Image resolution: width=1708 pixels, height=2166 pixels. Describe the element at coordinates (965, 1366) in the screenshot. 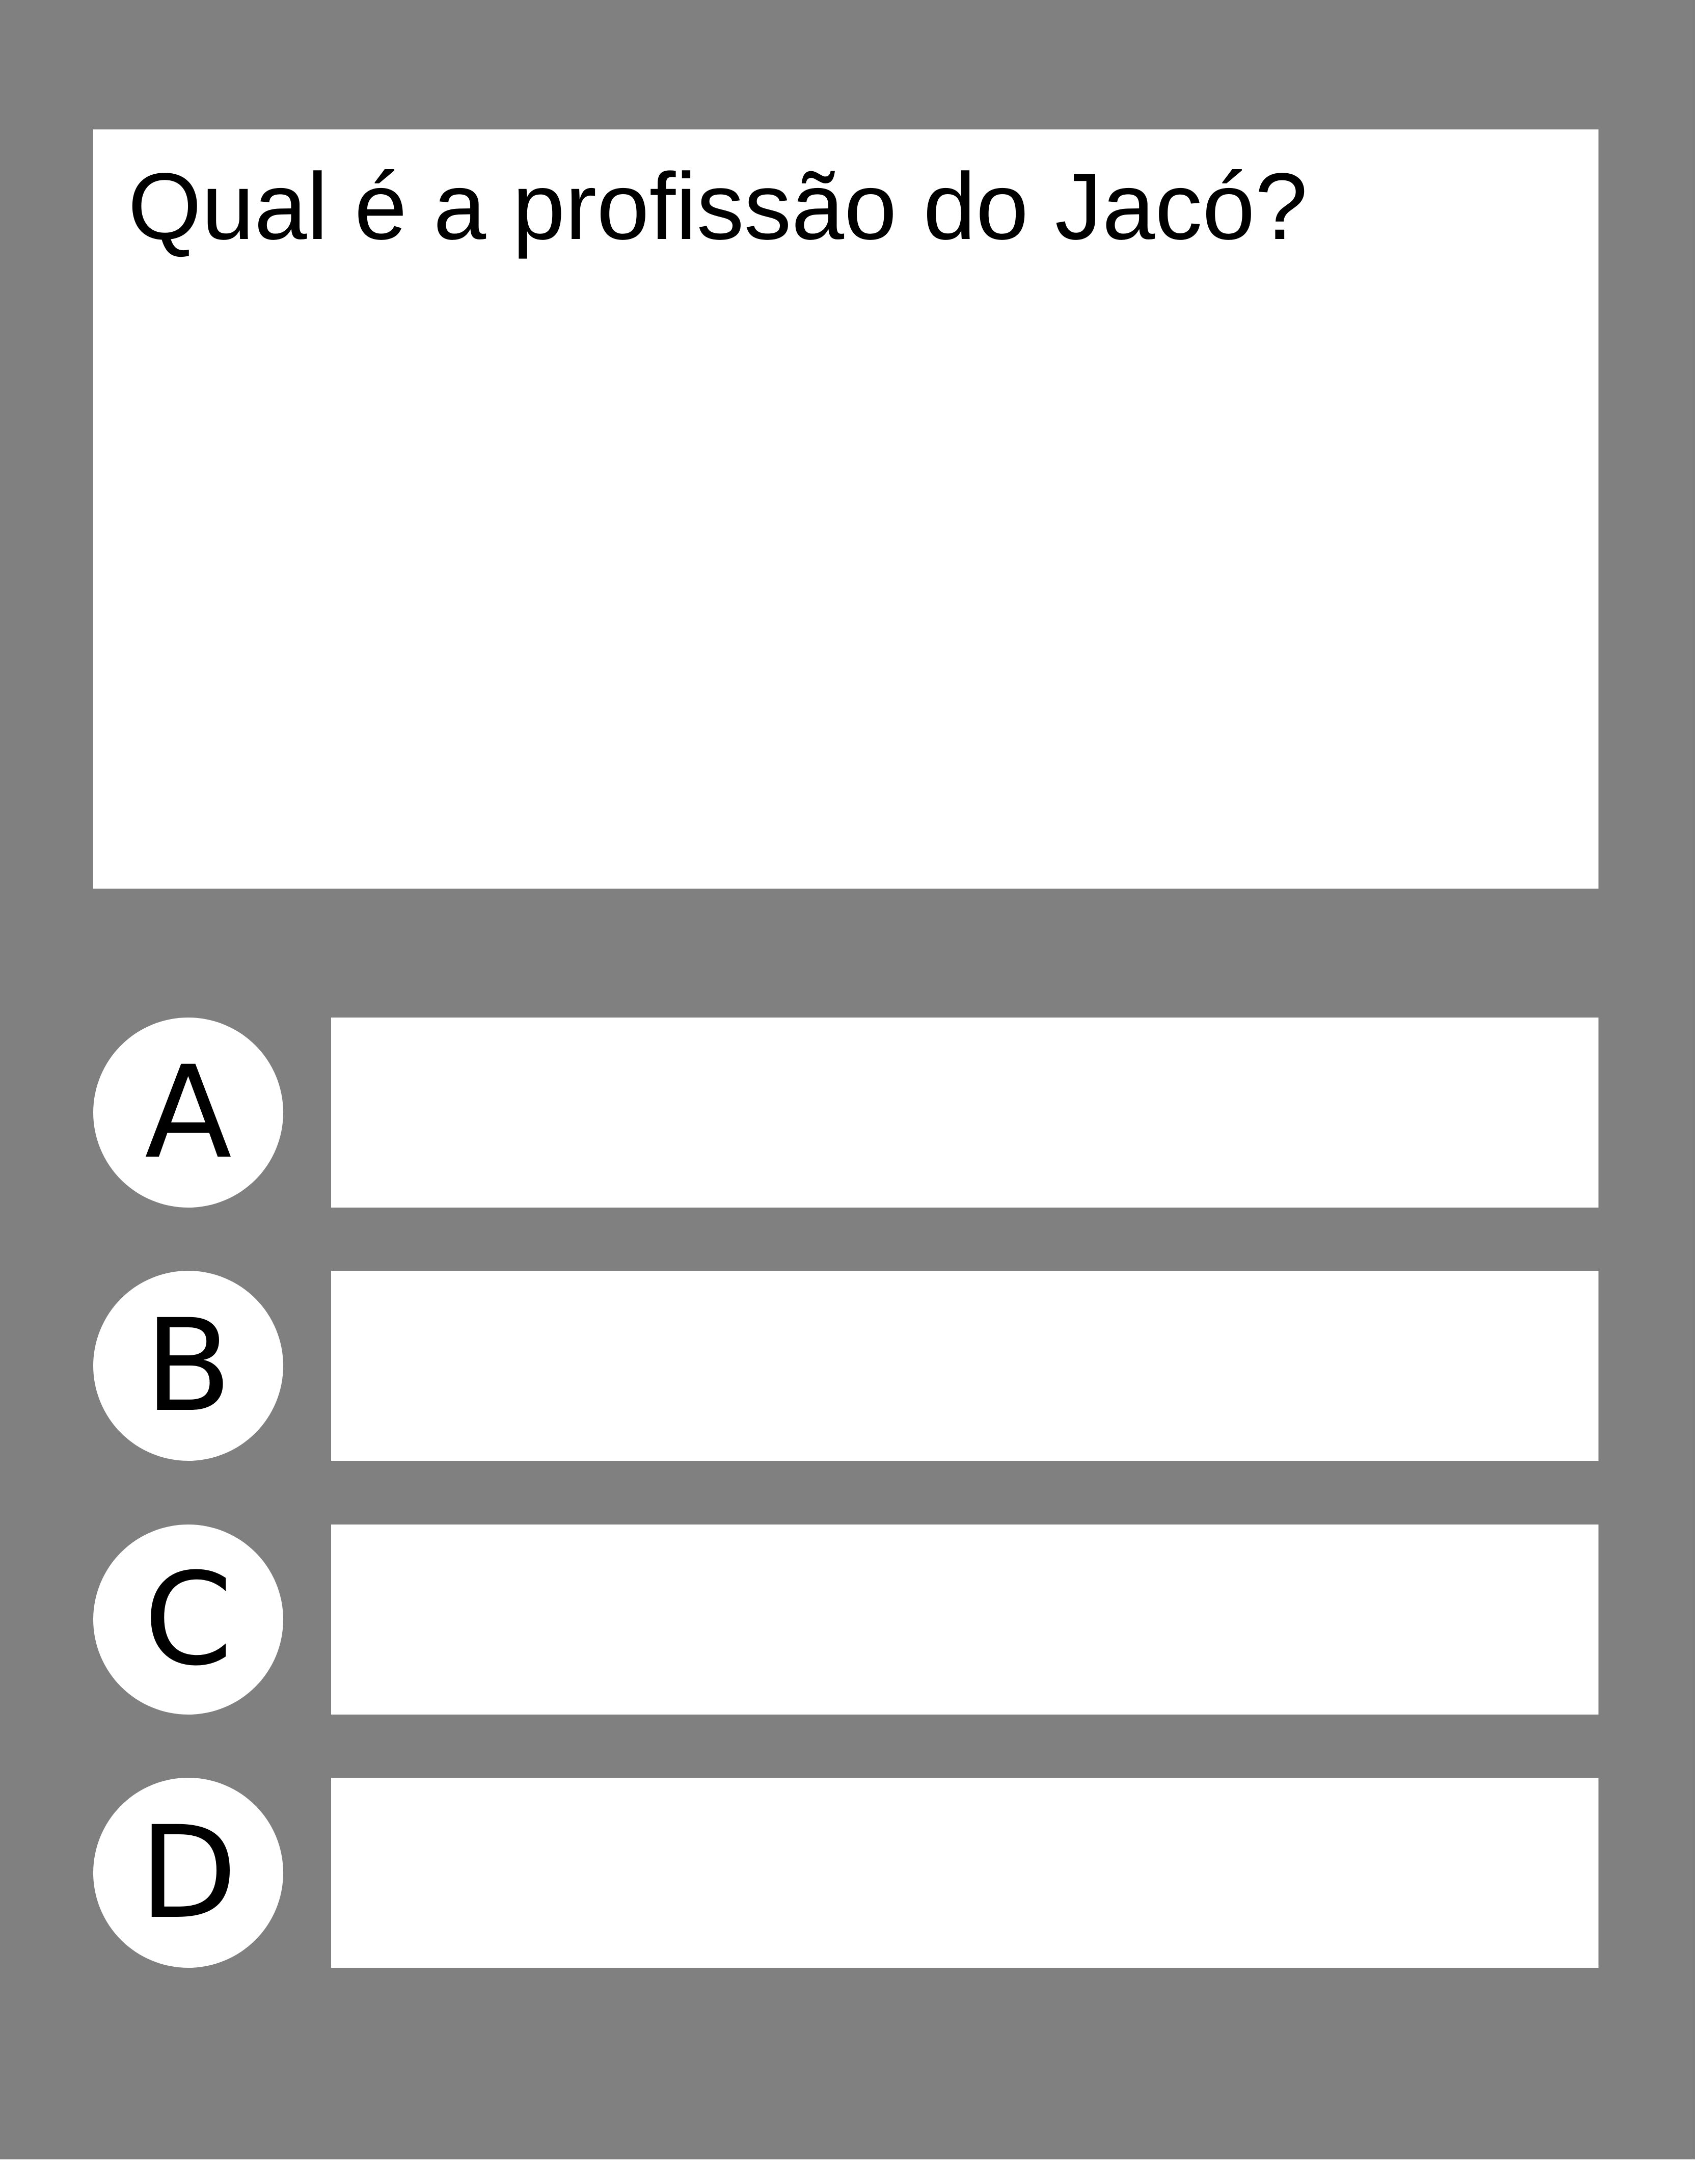

I see `option-b-answer-box` at that location.